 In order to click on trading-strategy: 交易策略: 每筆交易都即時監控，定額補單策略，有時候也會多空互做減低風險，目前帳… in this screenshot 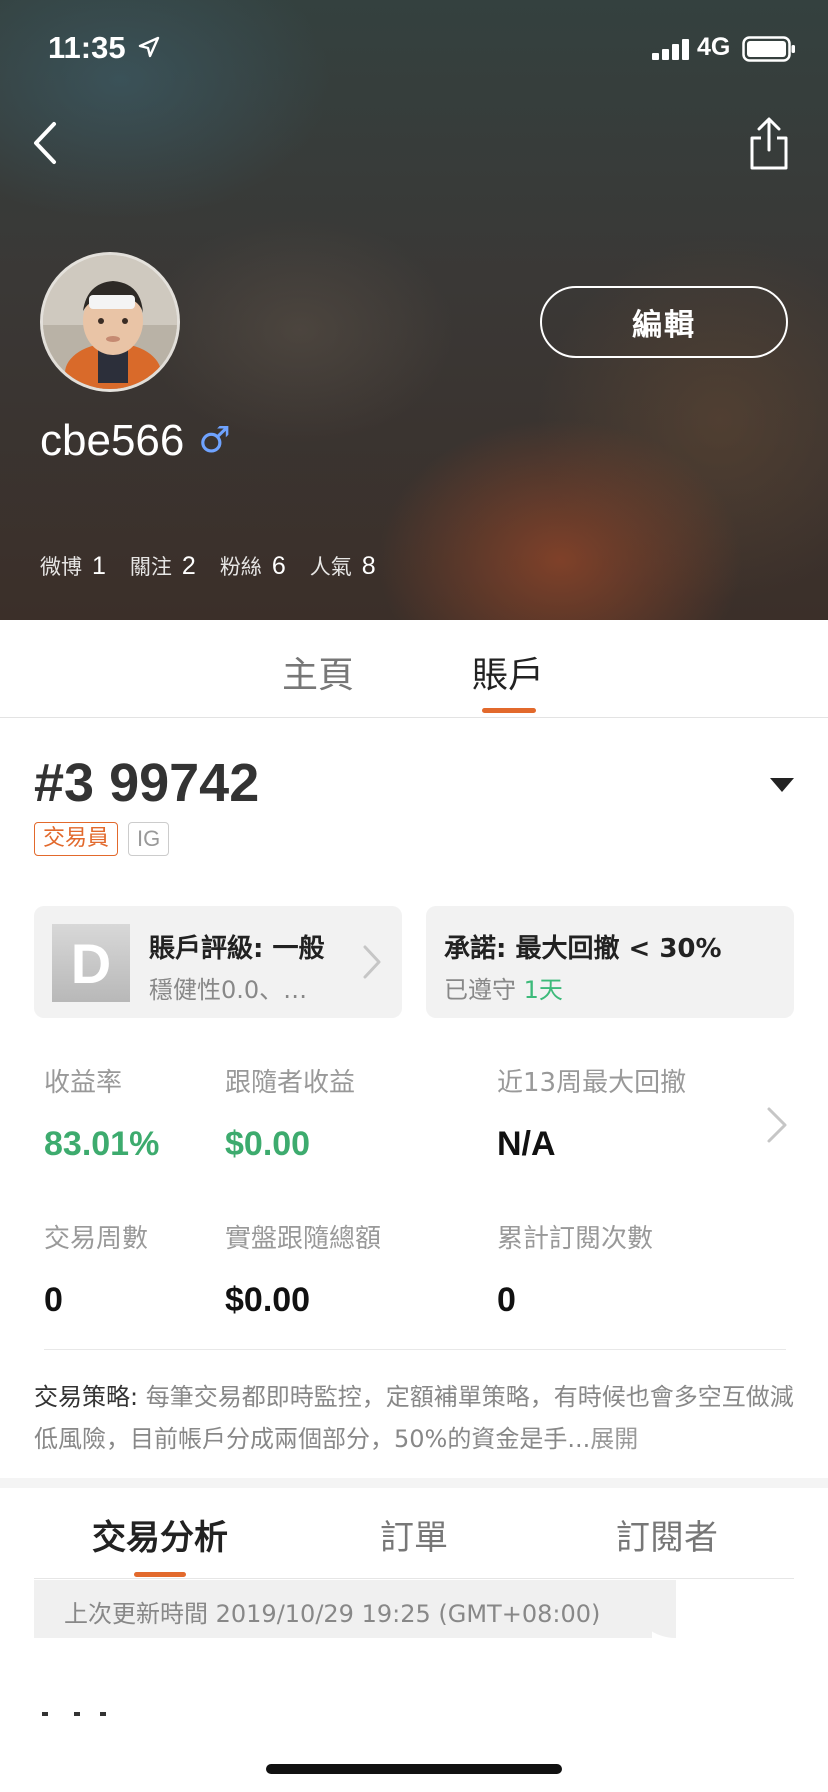, I will do `click(414, 1418)`.